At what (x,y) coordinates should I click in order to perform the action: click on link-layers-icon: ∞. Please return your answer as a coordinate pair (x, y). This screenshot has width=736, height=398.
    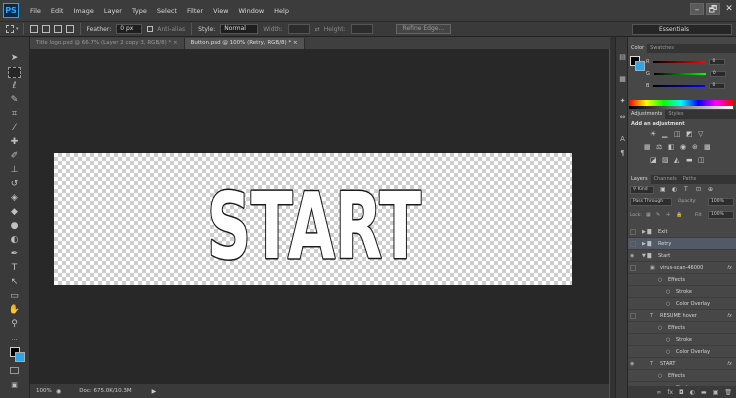
    Looking at the image, I should click on (658, 392).